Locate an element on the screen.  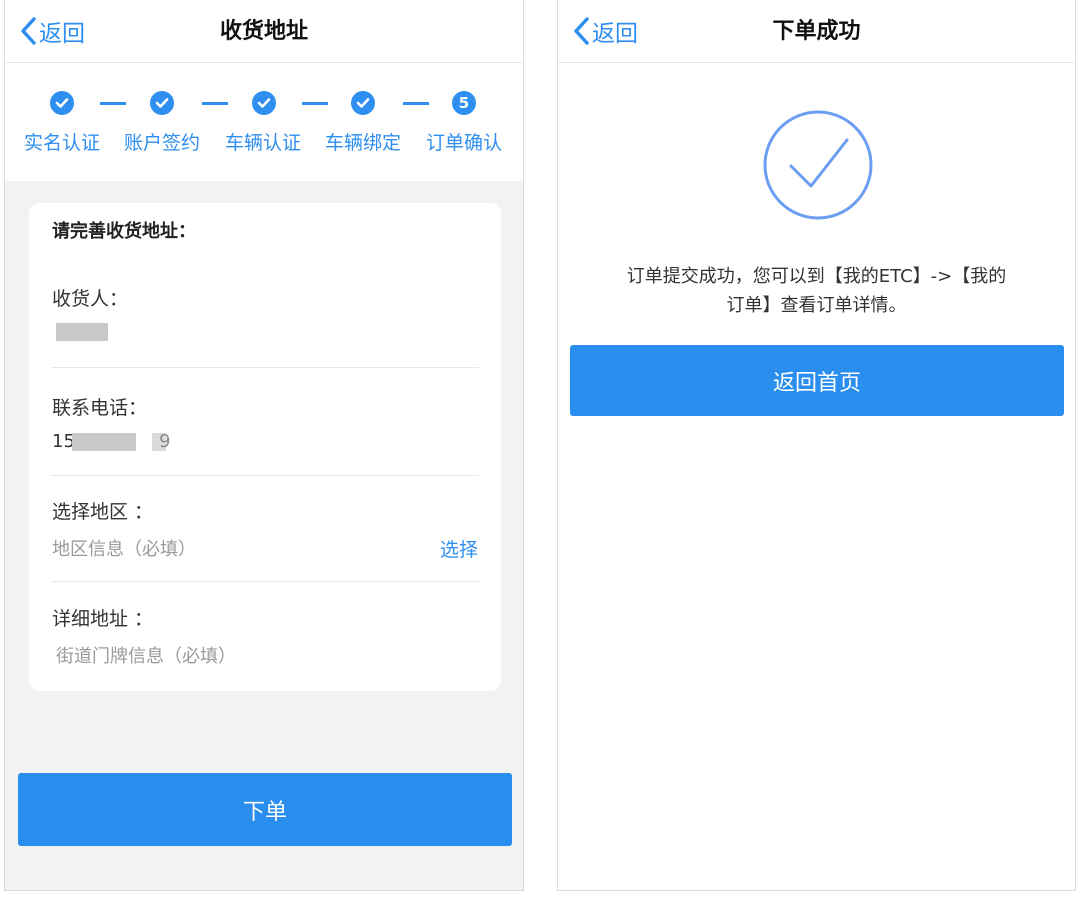
region-label: 选择地区 ： is located at coordinates (103, 512).